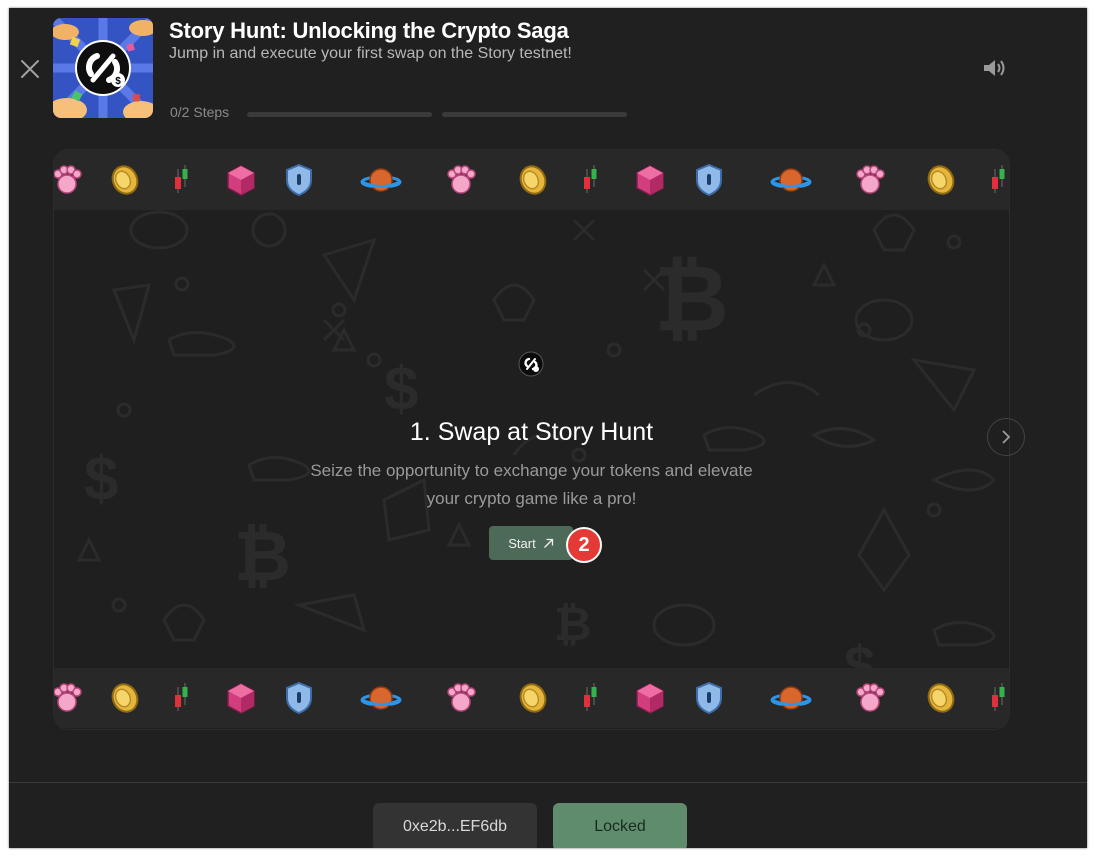  I want to click on emoji-band-top, so click(531, 180).